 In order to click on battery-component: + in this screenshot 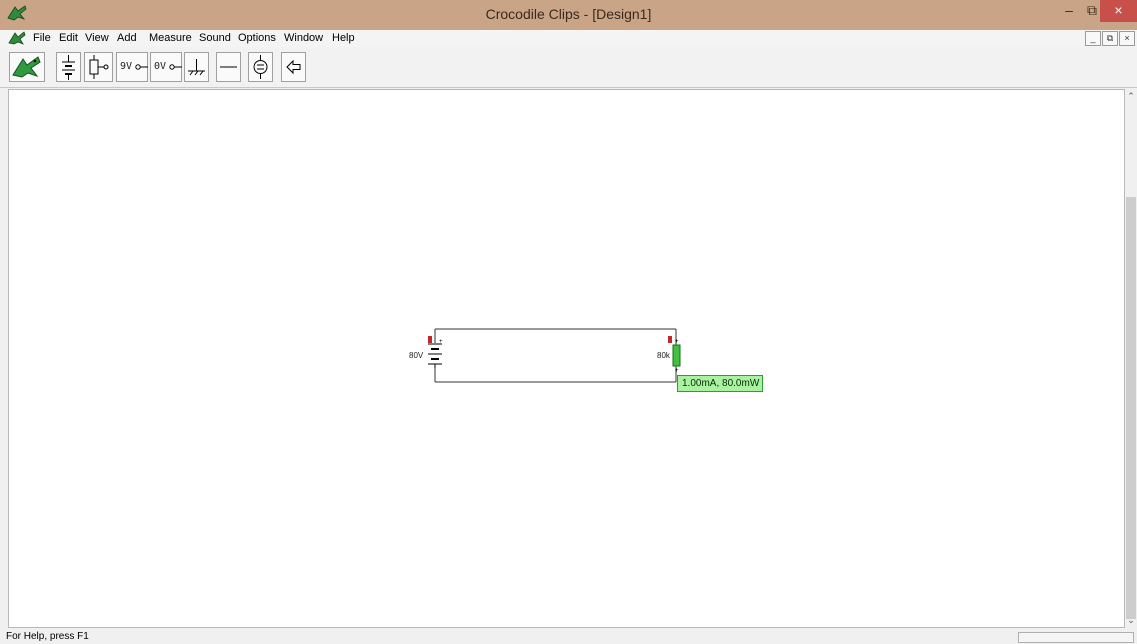, I will do `click(435, 353)`.